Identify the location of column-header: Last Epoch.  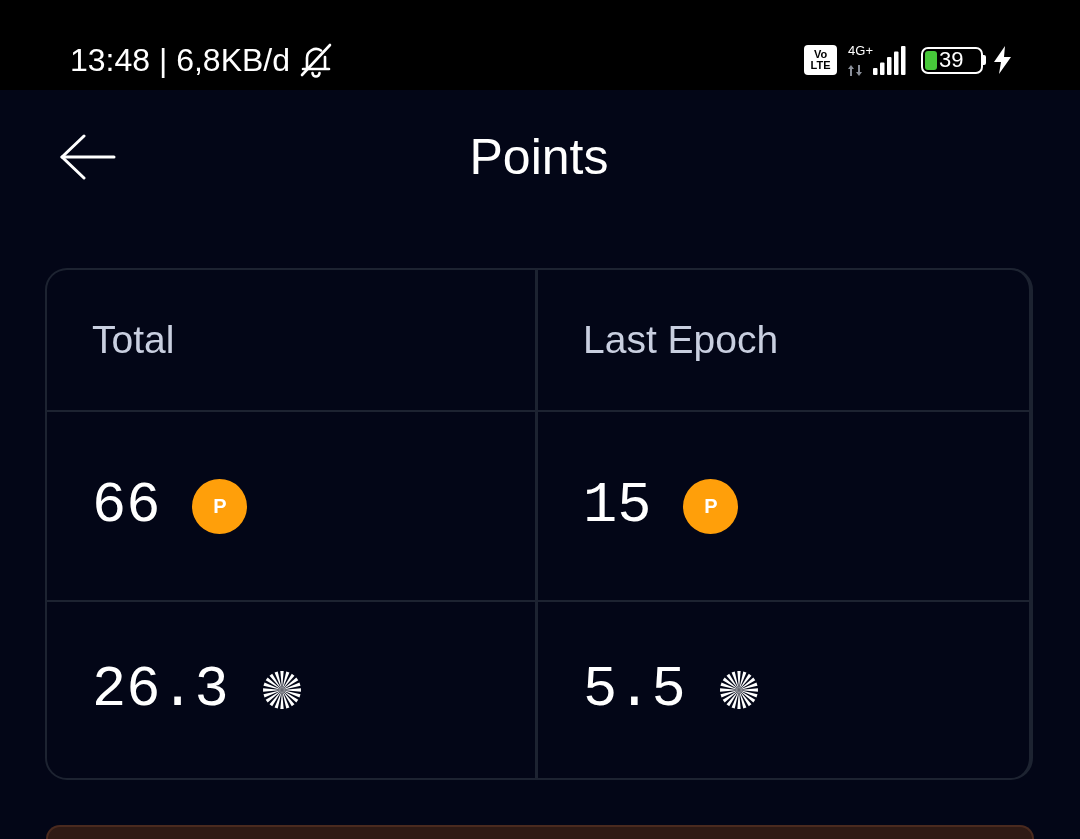
(681, 339).